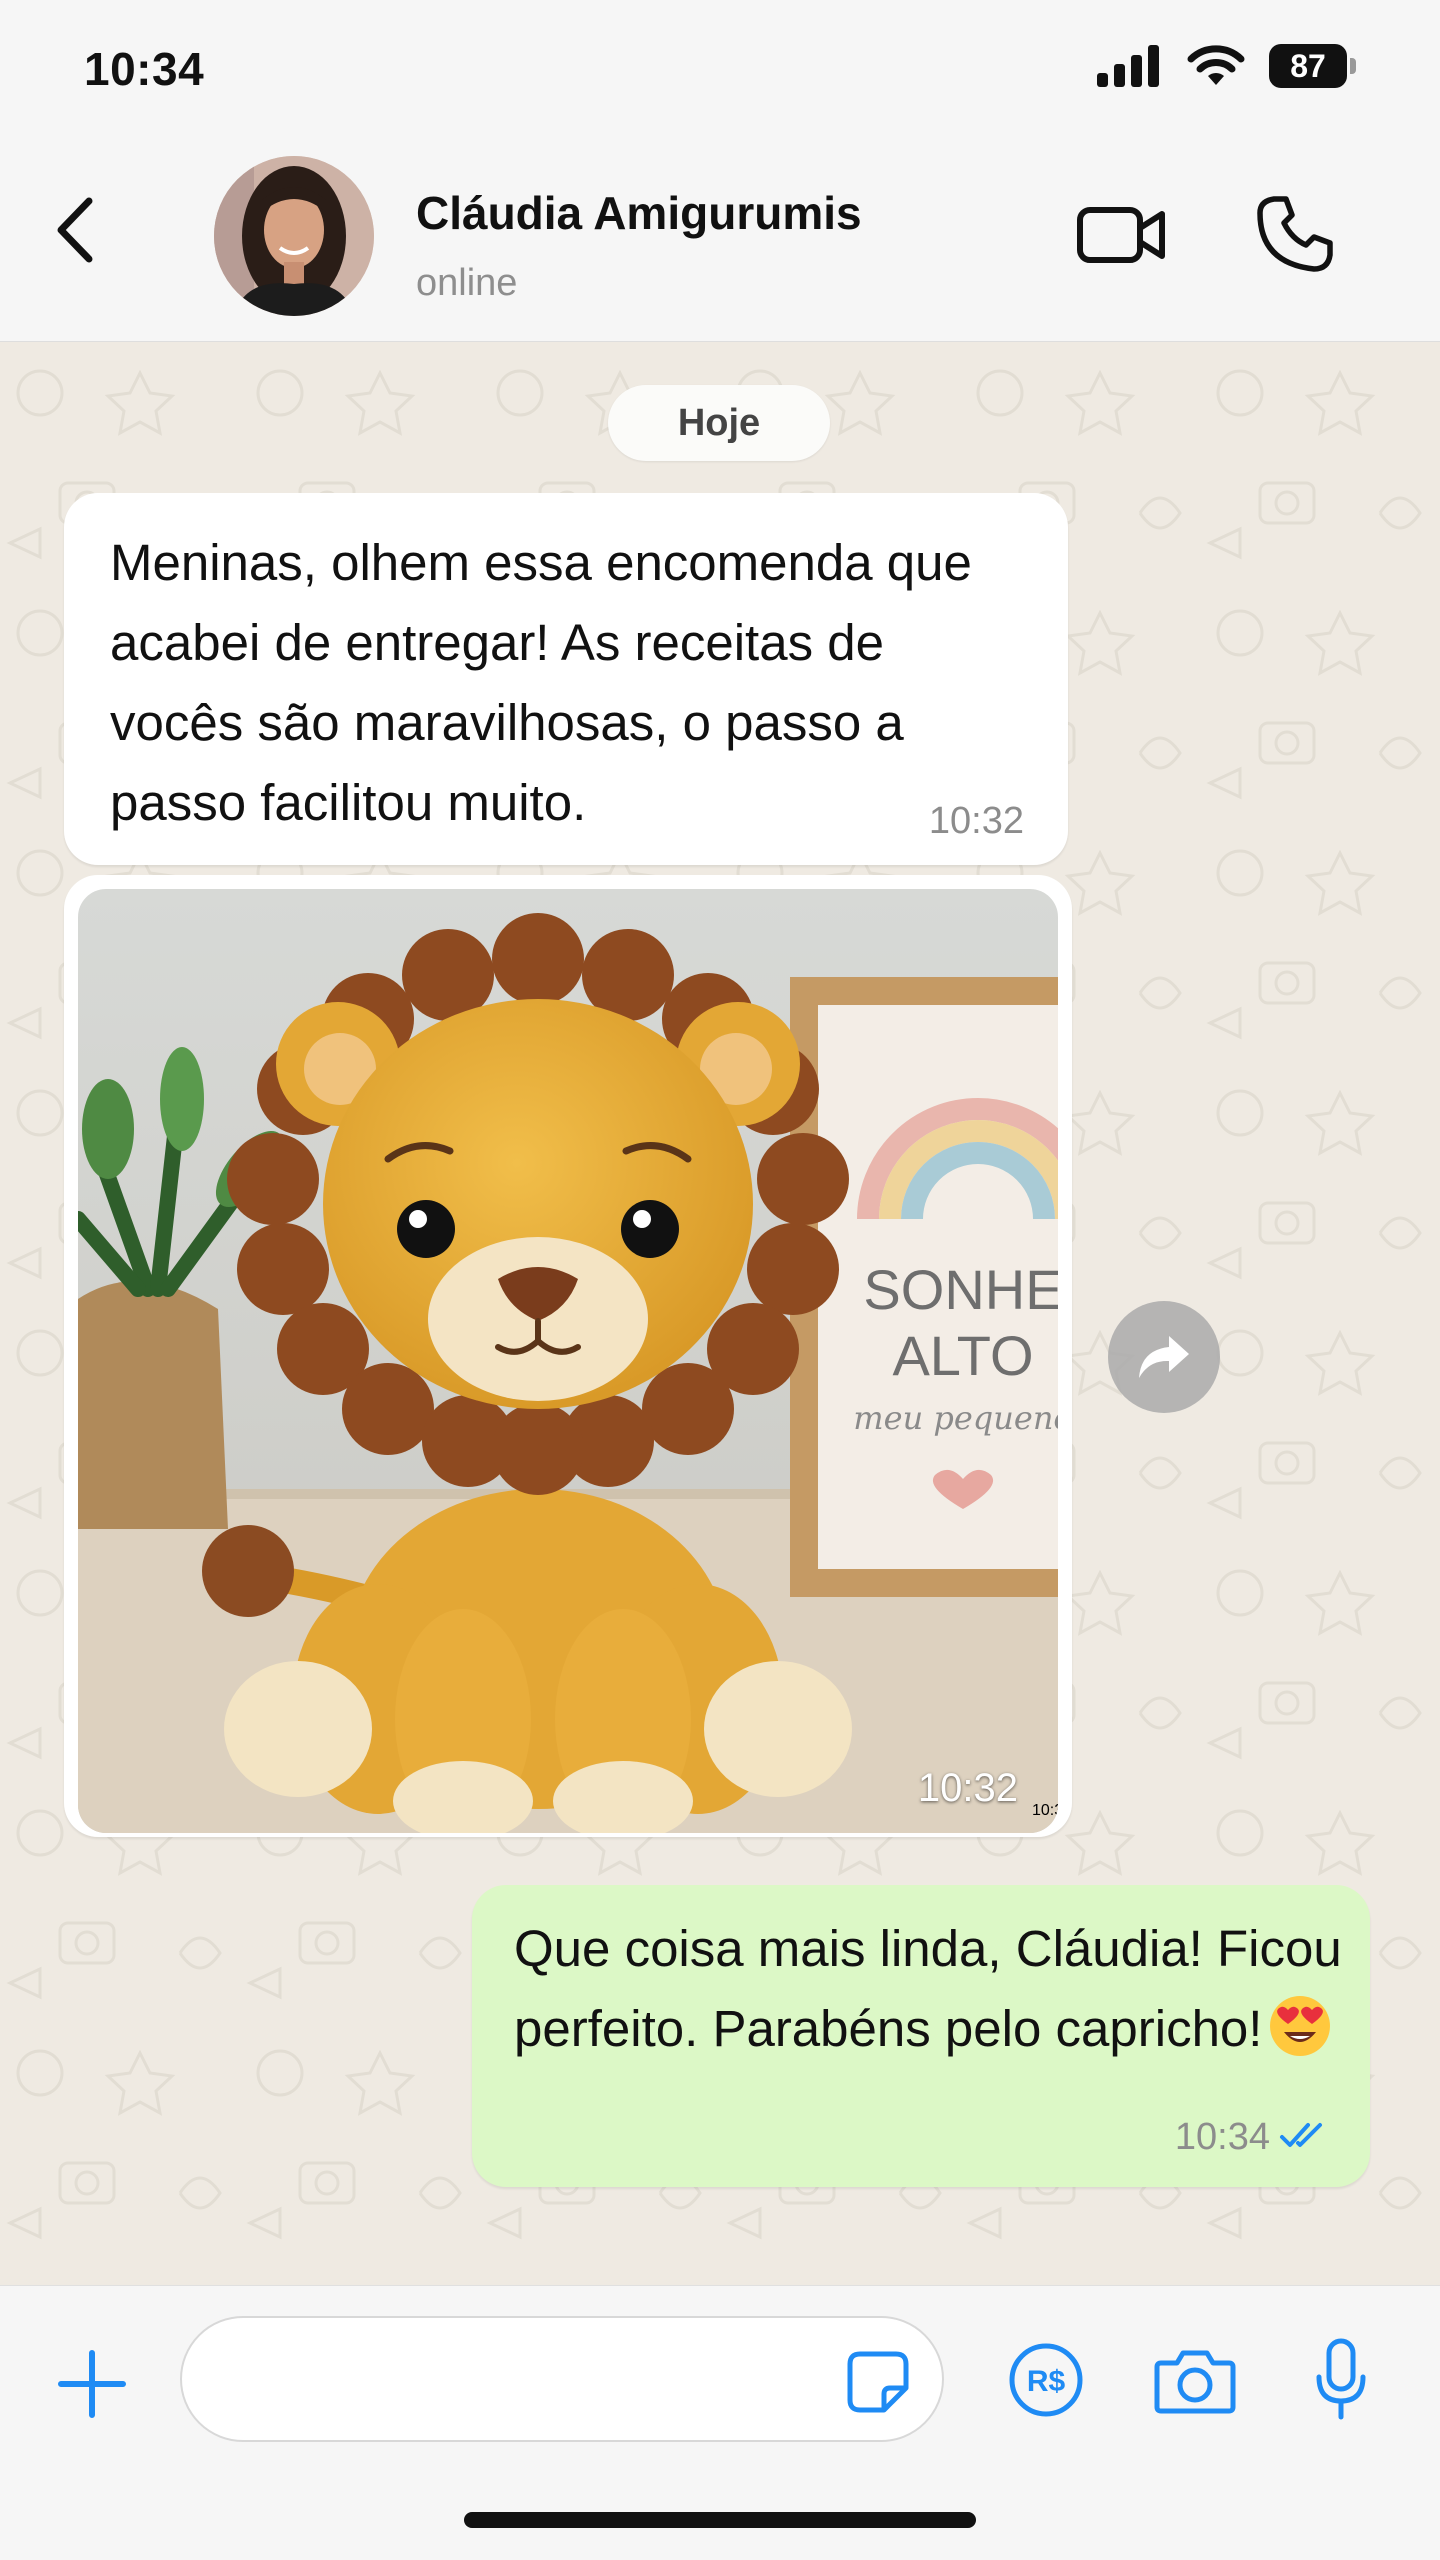  Describe the element at coordinates (1301, 2135) in the screenshot. I see `read-receipt-icon` at that location.